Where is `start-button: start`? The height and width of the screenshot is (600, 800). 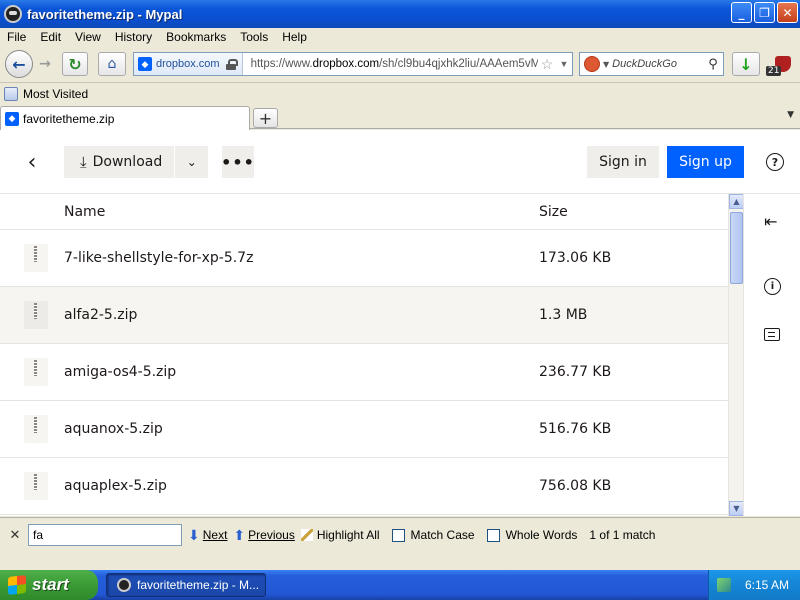
start-button: start is located at coordinates (49, 585).